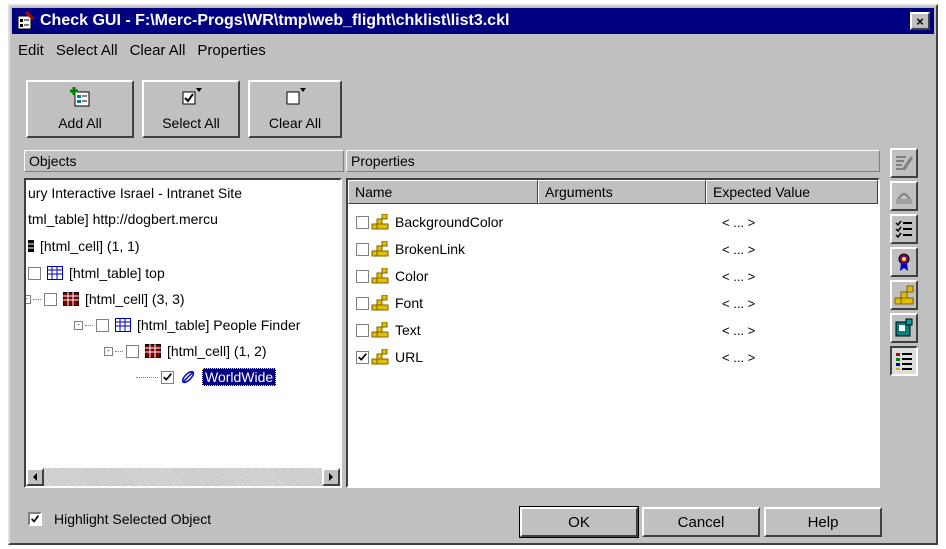 This screenshot has height=549, width=946. Describe the element at coordinates (410, 249) in the screenshot. I see `property-row-brokenlink: BrokenLink` at that location.